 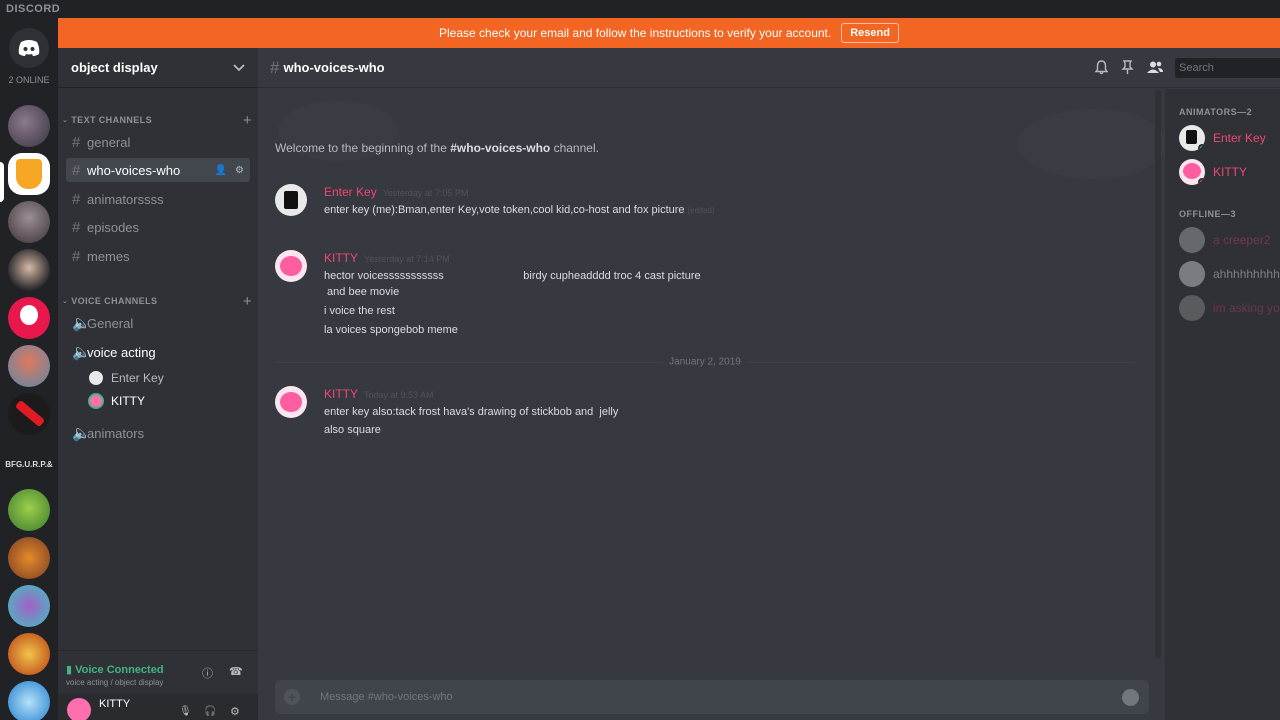 I want to click on channel-memes: # memes, so click(x=158, y=256).